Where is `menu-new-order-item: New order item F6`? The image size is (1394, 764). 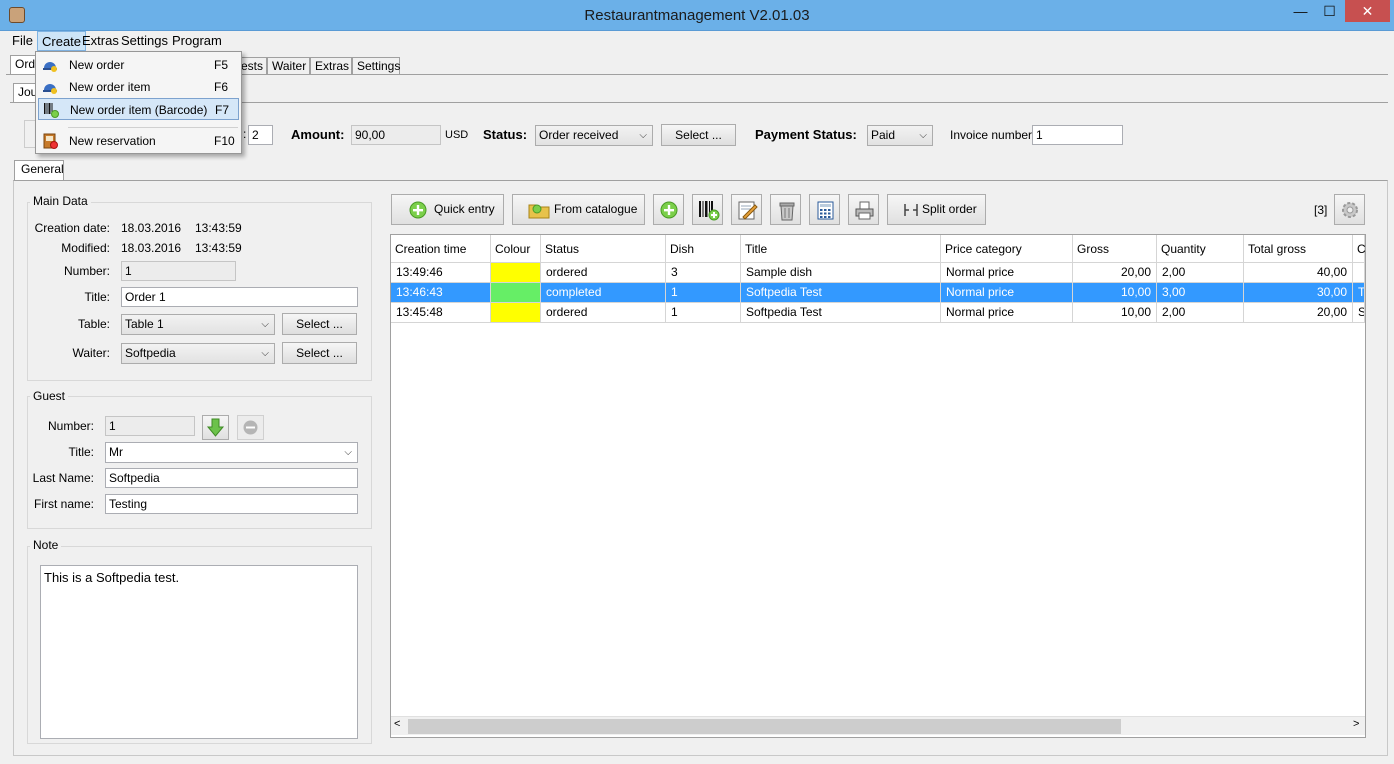 menu-new-order-item: New order item F6 is located at coordinates (138, 87).